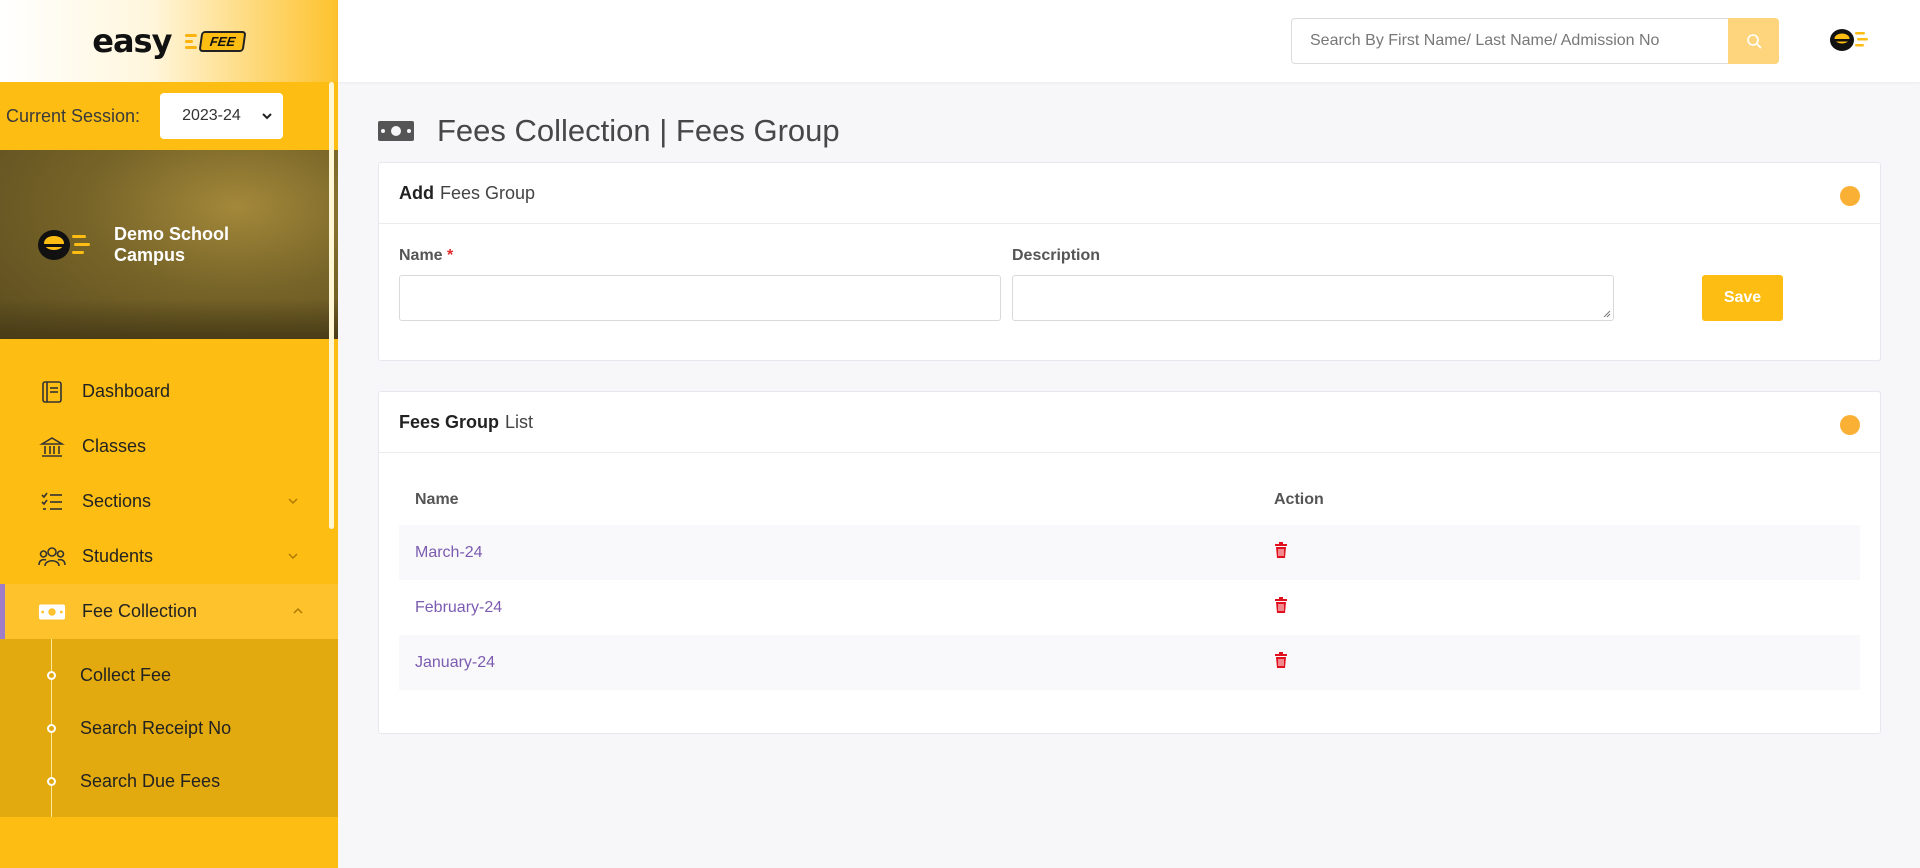  I want to click on logo-badge: FEE, so click(216, 41).